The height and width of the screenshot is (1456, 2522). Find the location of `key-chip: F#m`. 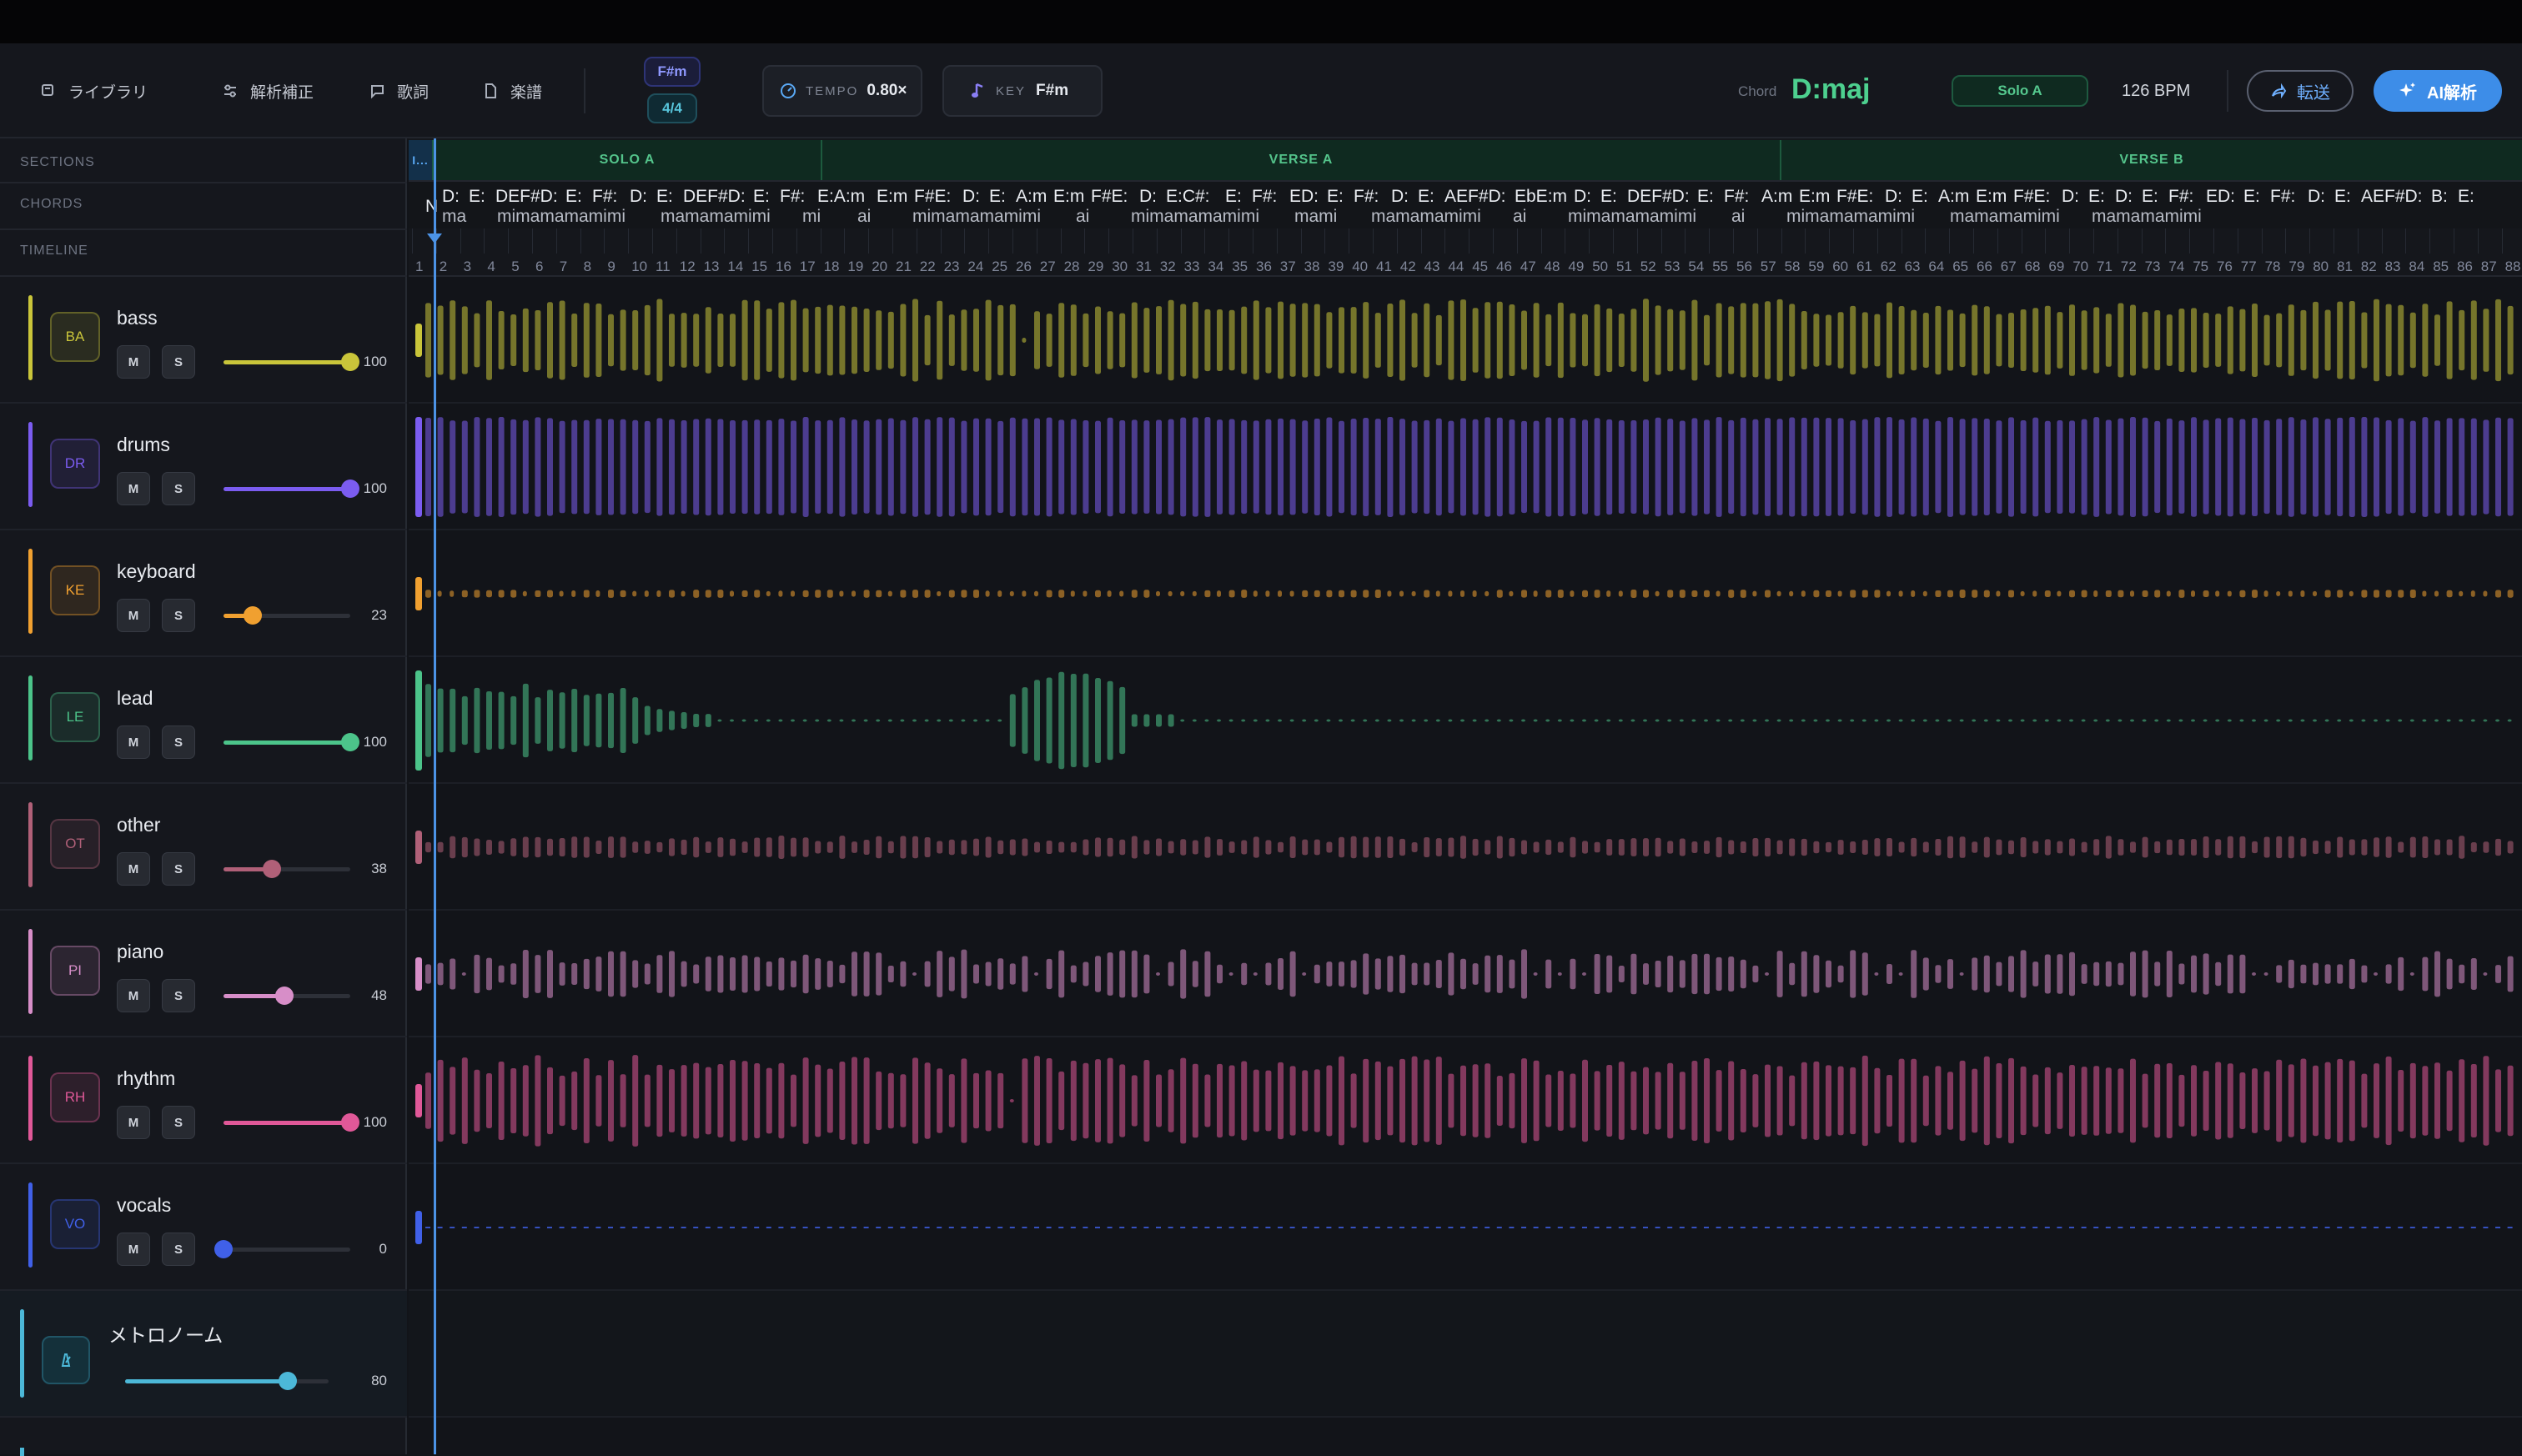

key-chip: F#m is located at coordinates (672, 72).